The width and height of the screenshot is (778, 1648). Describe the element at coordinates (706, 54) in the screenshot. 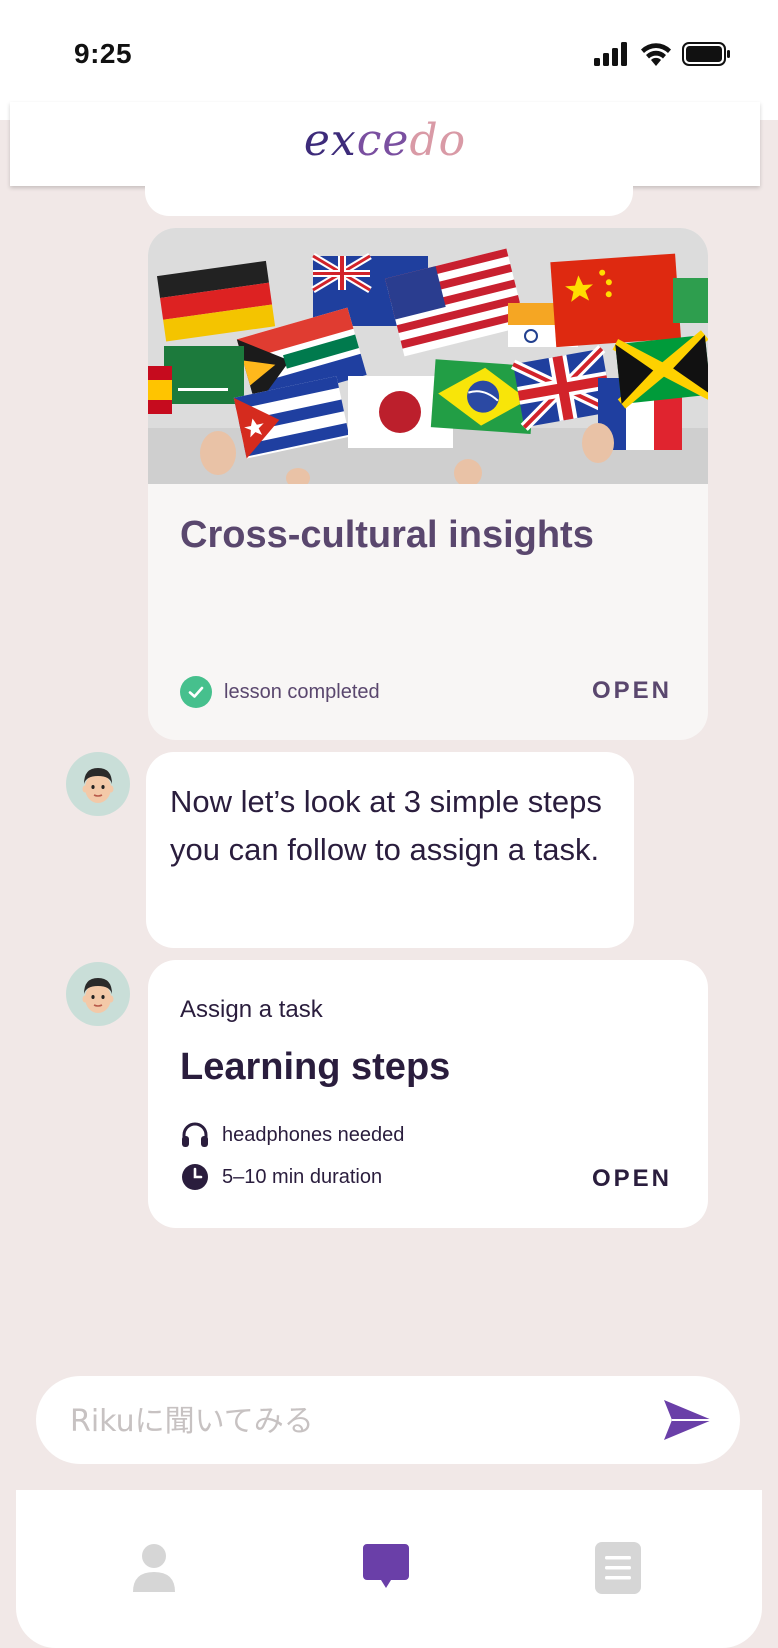

I see `battery-icon` at that location.